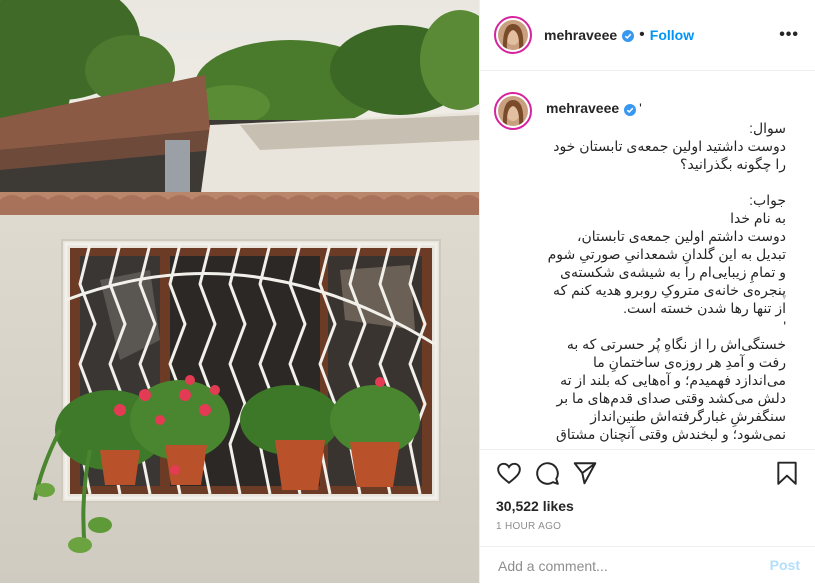 The height and width of the screenshot is (584, 815). Describe the element at coordinates (618, 566) in the screenshot. I see `comment-input` at that location.